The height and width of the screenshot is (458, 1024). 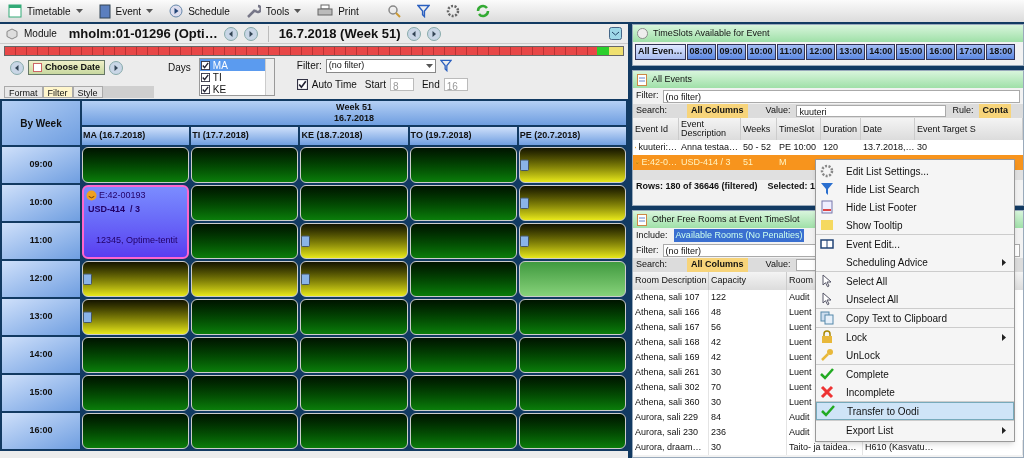 I want to click on table-cell: 120, so click(x=841, y=147).